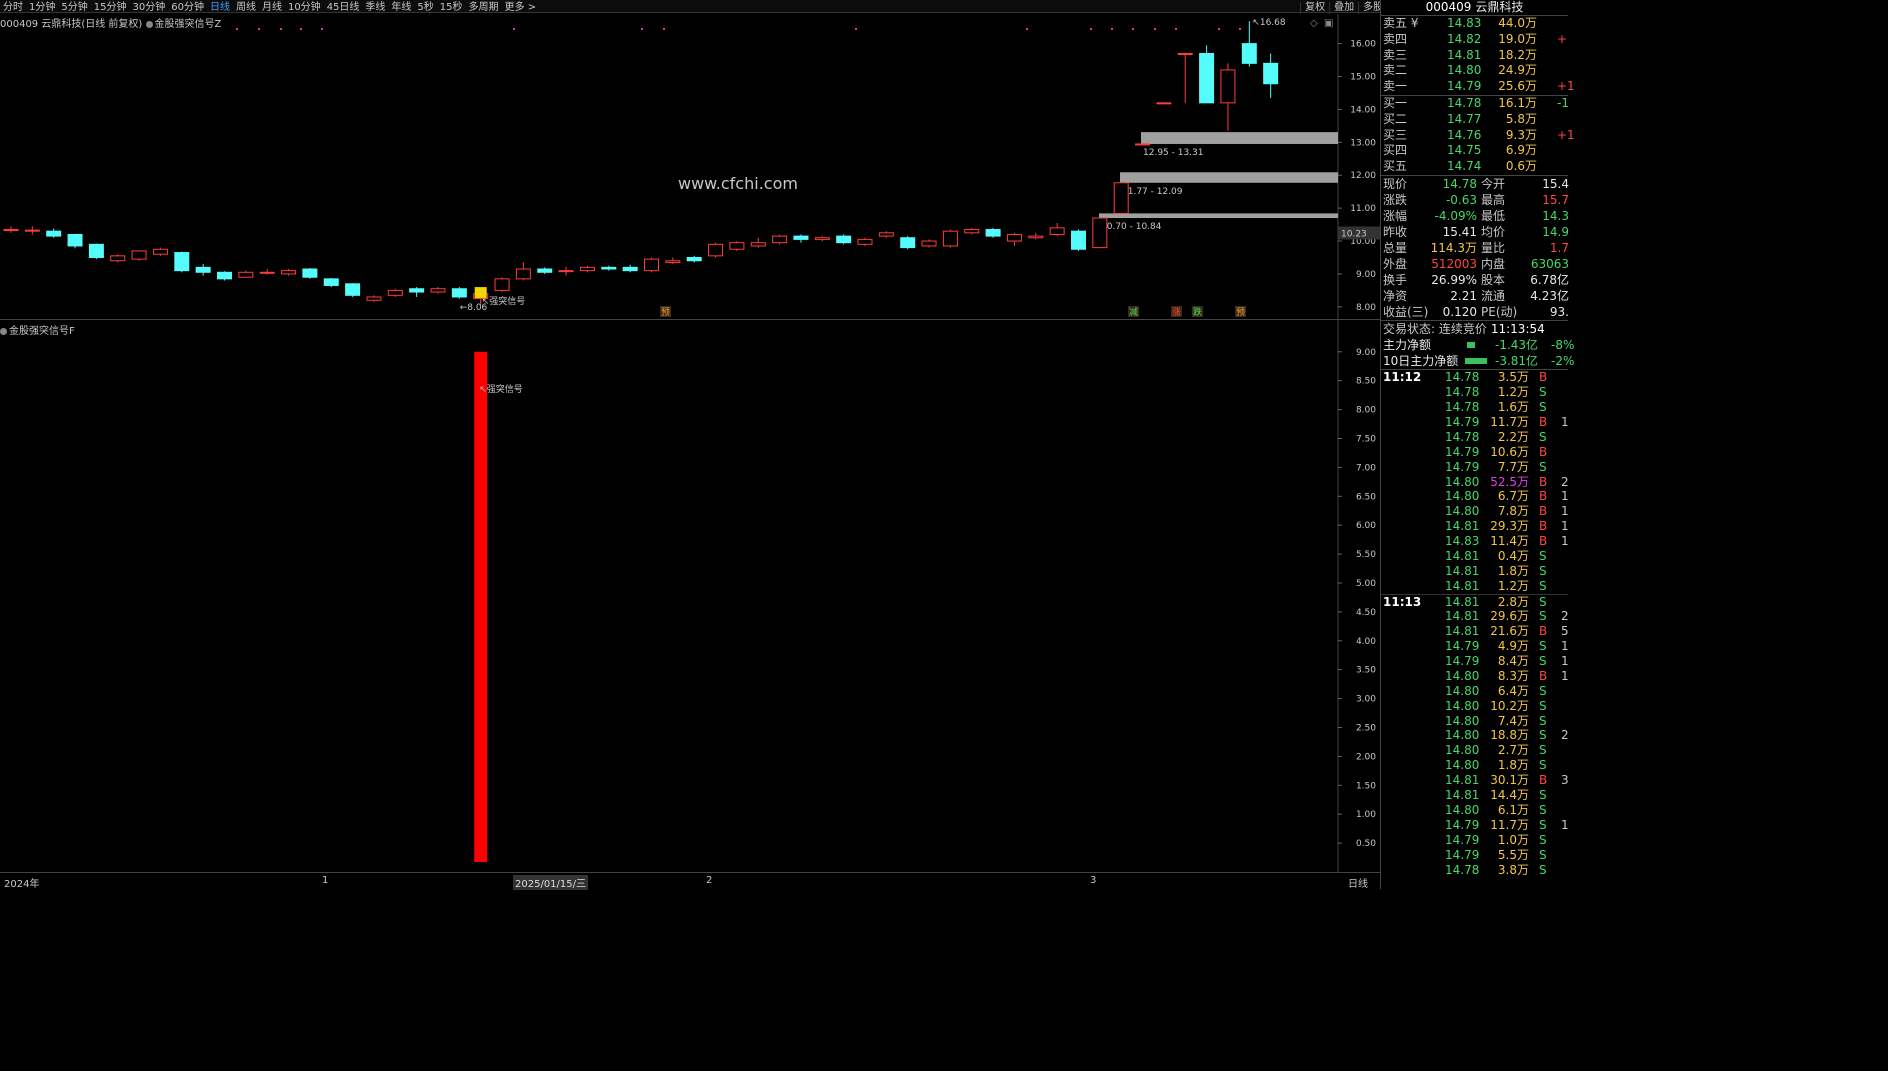 The image size is (1888, 1071). What do you see at coordinates (1453, 247) in the screenshot?
I see `stat-value: 114.3万` at bounding box center [1453, 247].